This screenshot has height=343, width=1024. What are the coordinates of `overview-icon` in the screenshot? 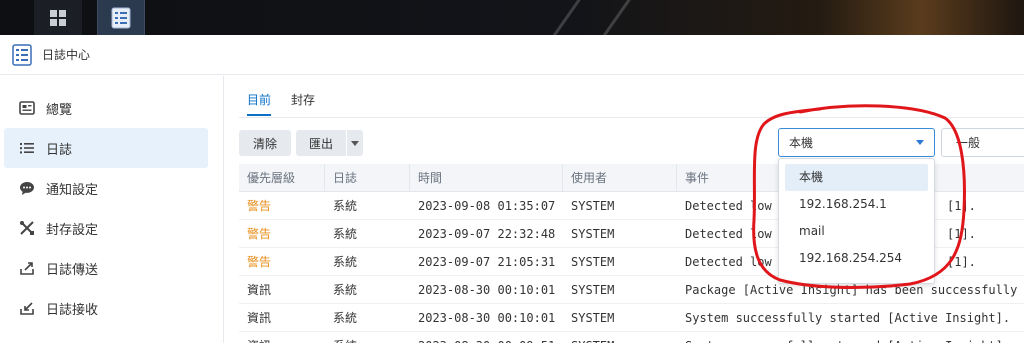 It's located at (27, 108).